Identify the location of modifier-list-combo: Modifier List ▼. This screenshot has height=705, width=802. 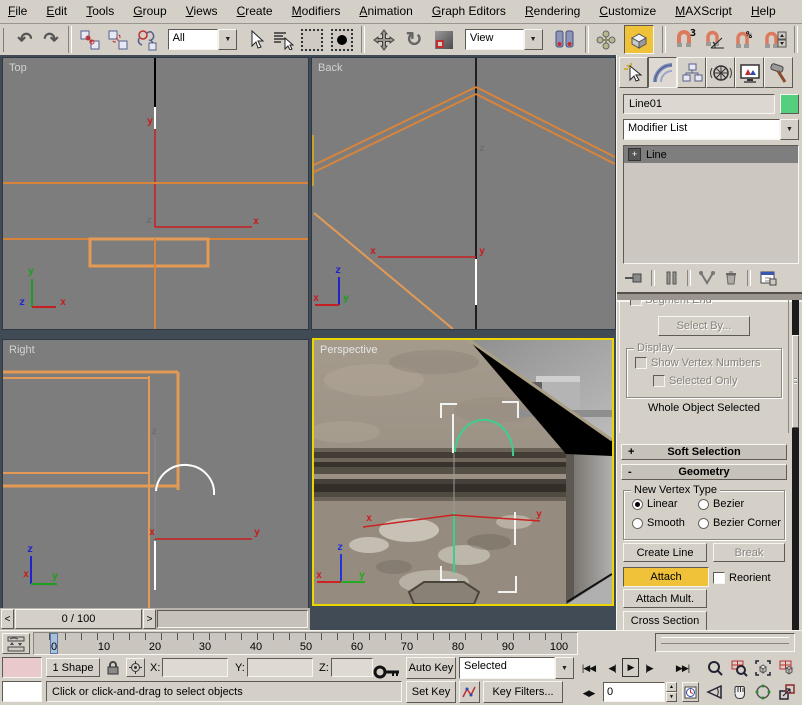
(711, 129).